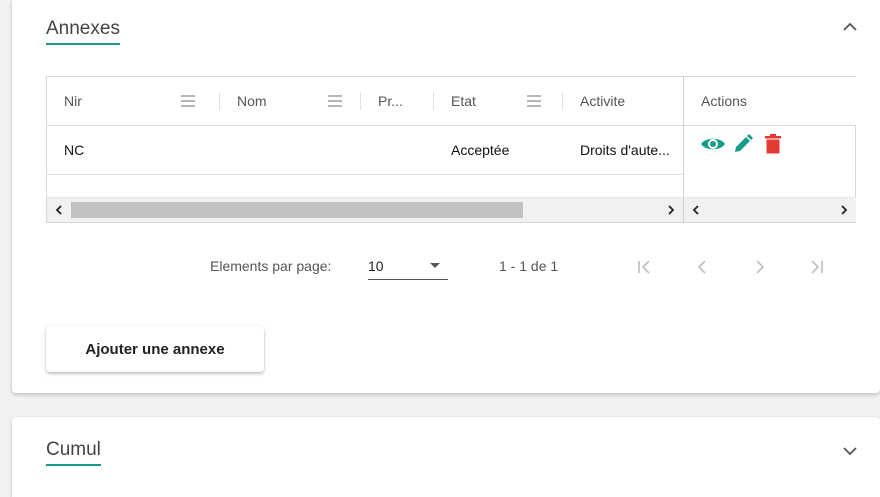 The width and height of the screenshot is (880, 497). What do you see at coordinates (376, 266) in the screenshot?
I see `page-size-value: 10` at bounding box center [376, 266].